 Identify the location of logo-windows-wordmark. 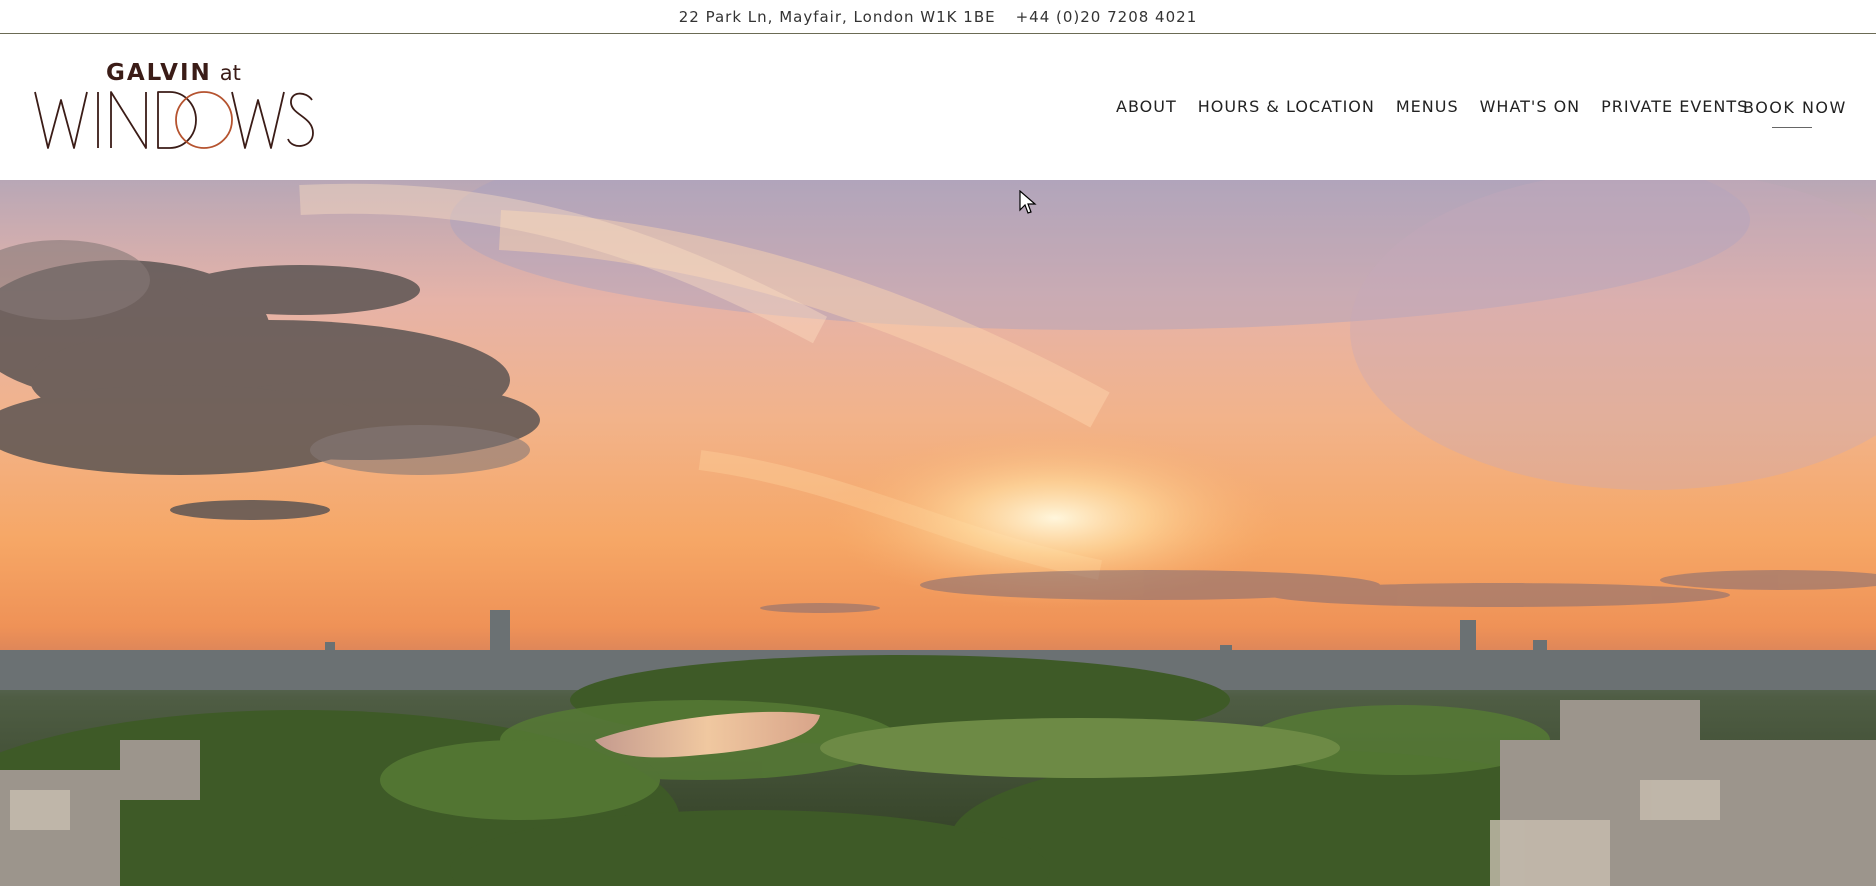
(174, 120).